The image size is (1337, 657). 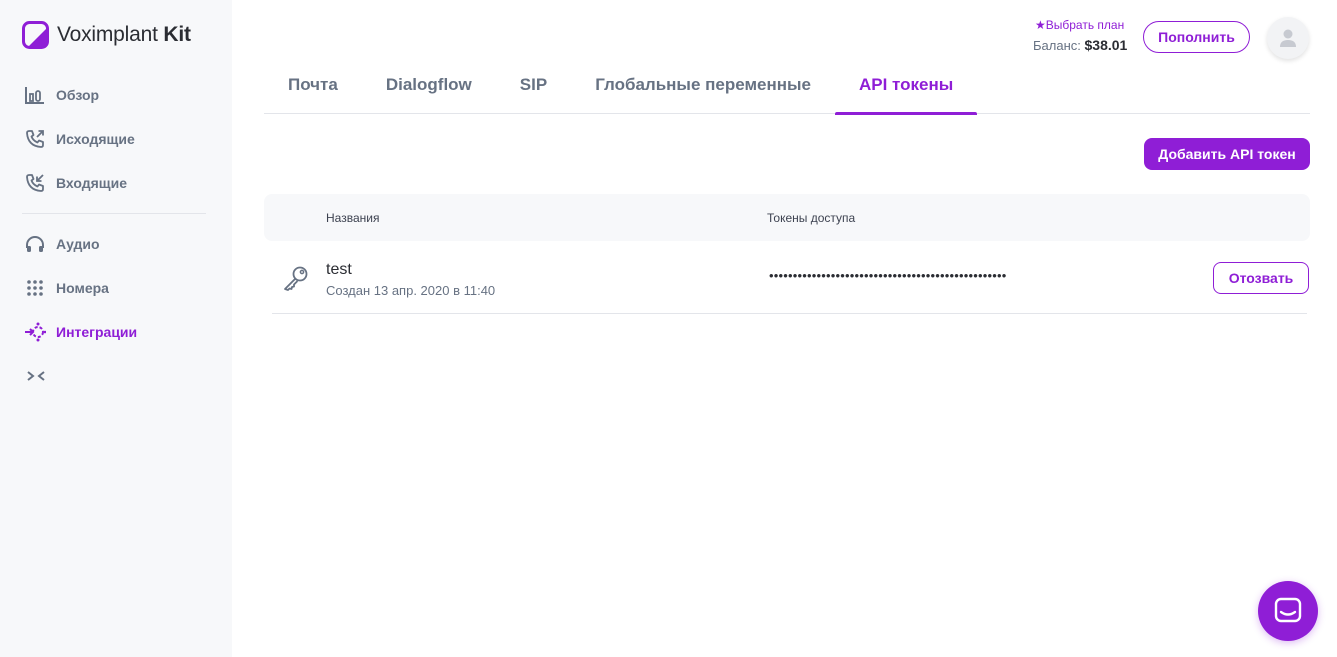 What do you see at coordinates (533, 85) in the screenshot?
I see `tab-sip: SIP` at bounding box center [533, 85].